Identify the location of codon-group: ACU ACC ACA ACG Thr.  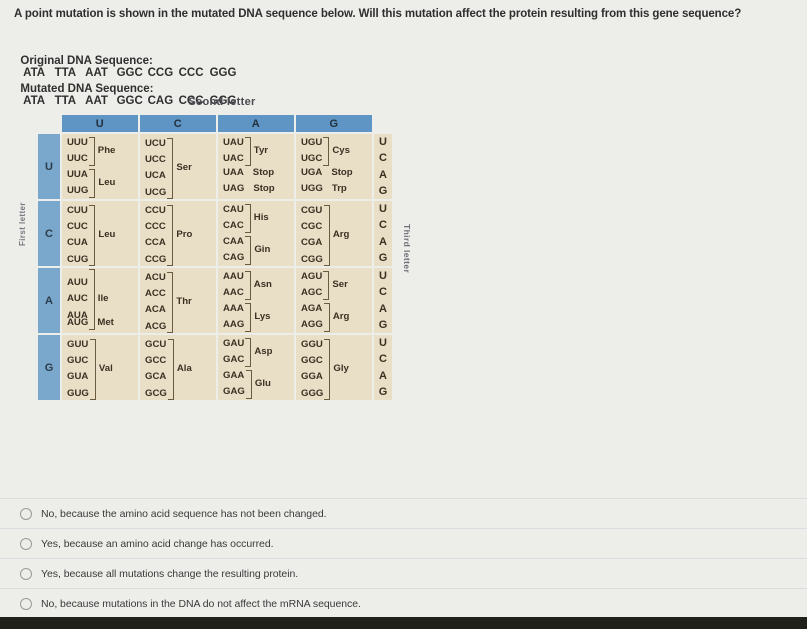
(168, 302).